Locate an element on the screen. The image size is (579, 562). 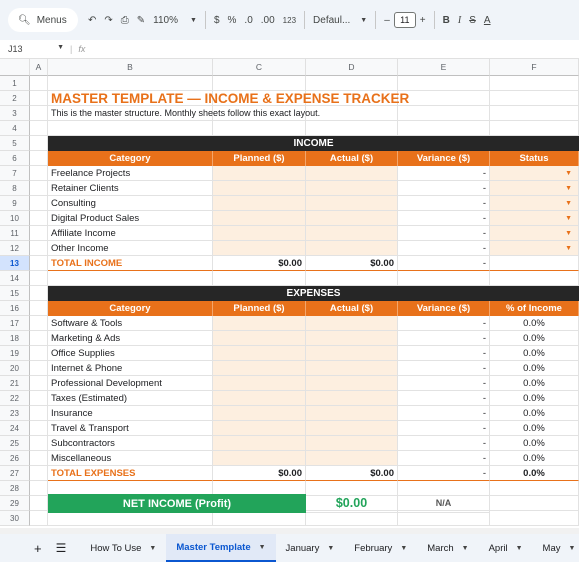
income-category-label: Freelance Projects is located at coordinates (130, 173).